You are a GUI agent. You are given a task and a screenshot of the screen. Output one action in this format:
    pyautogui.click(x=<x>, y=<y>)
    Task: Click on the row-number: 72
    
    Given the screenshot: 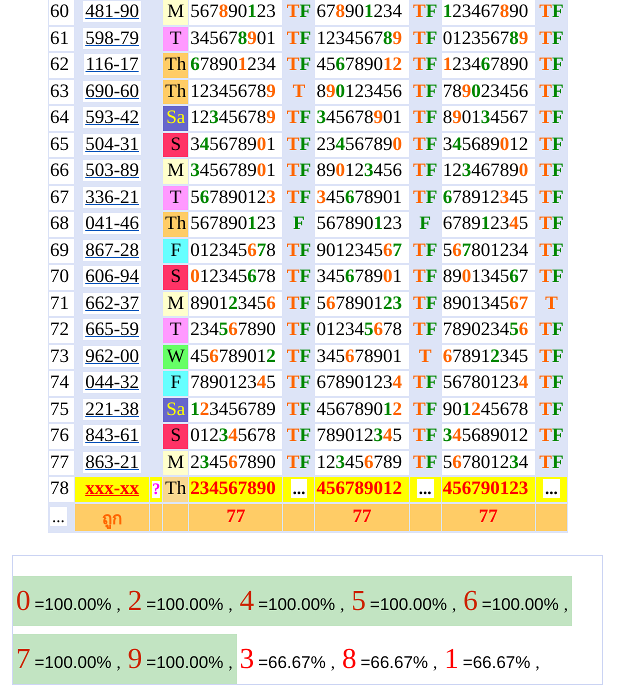 What is the action you would take?
    pyautogui.click(x=61, y=330)
    